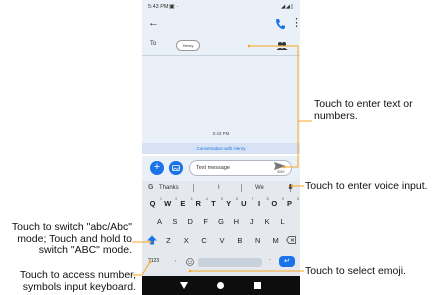  Describe the element at coordinates (280, 166) in the screenshot. I see `send-icon` at that location.